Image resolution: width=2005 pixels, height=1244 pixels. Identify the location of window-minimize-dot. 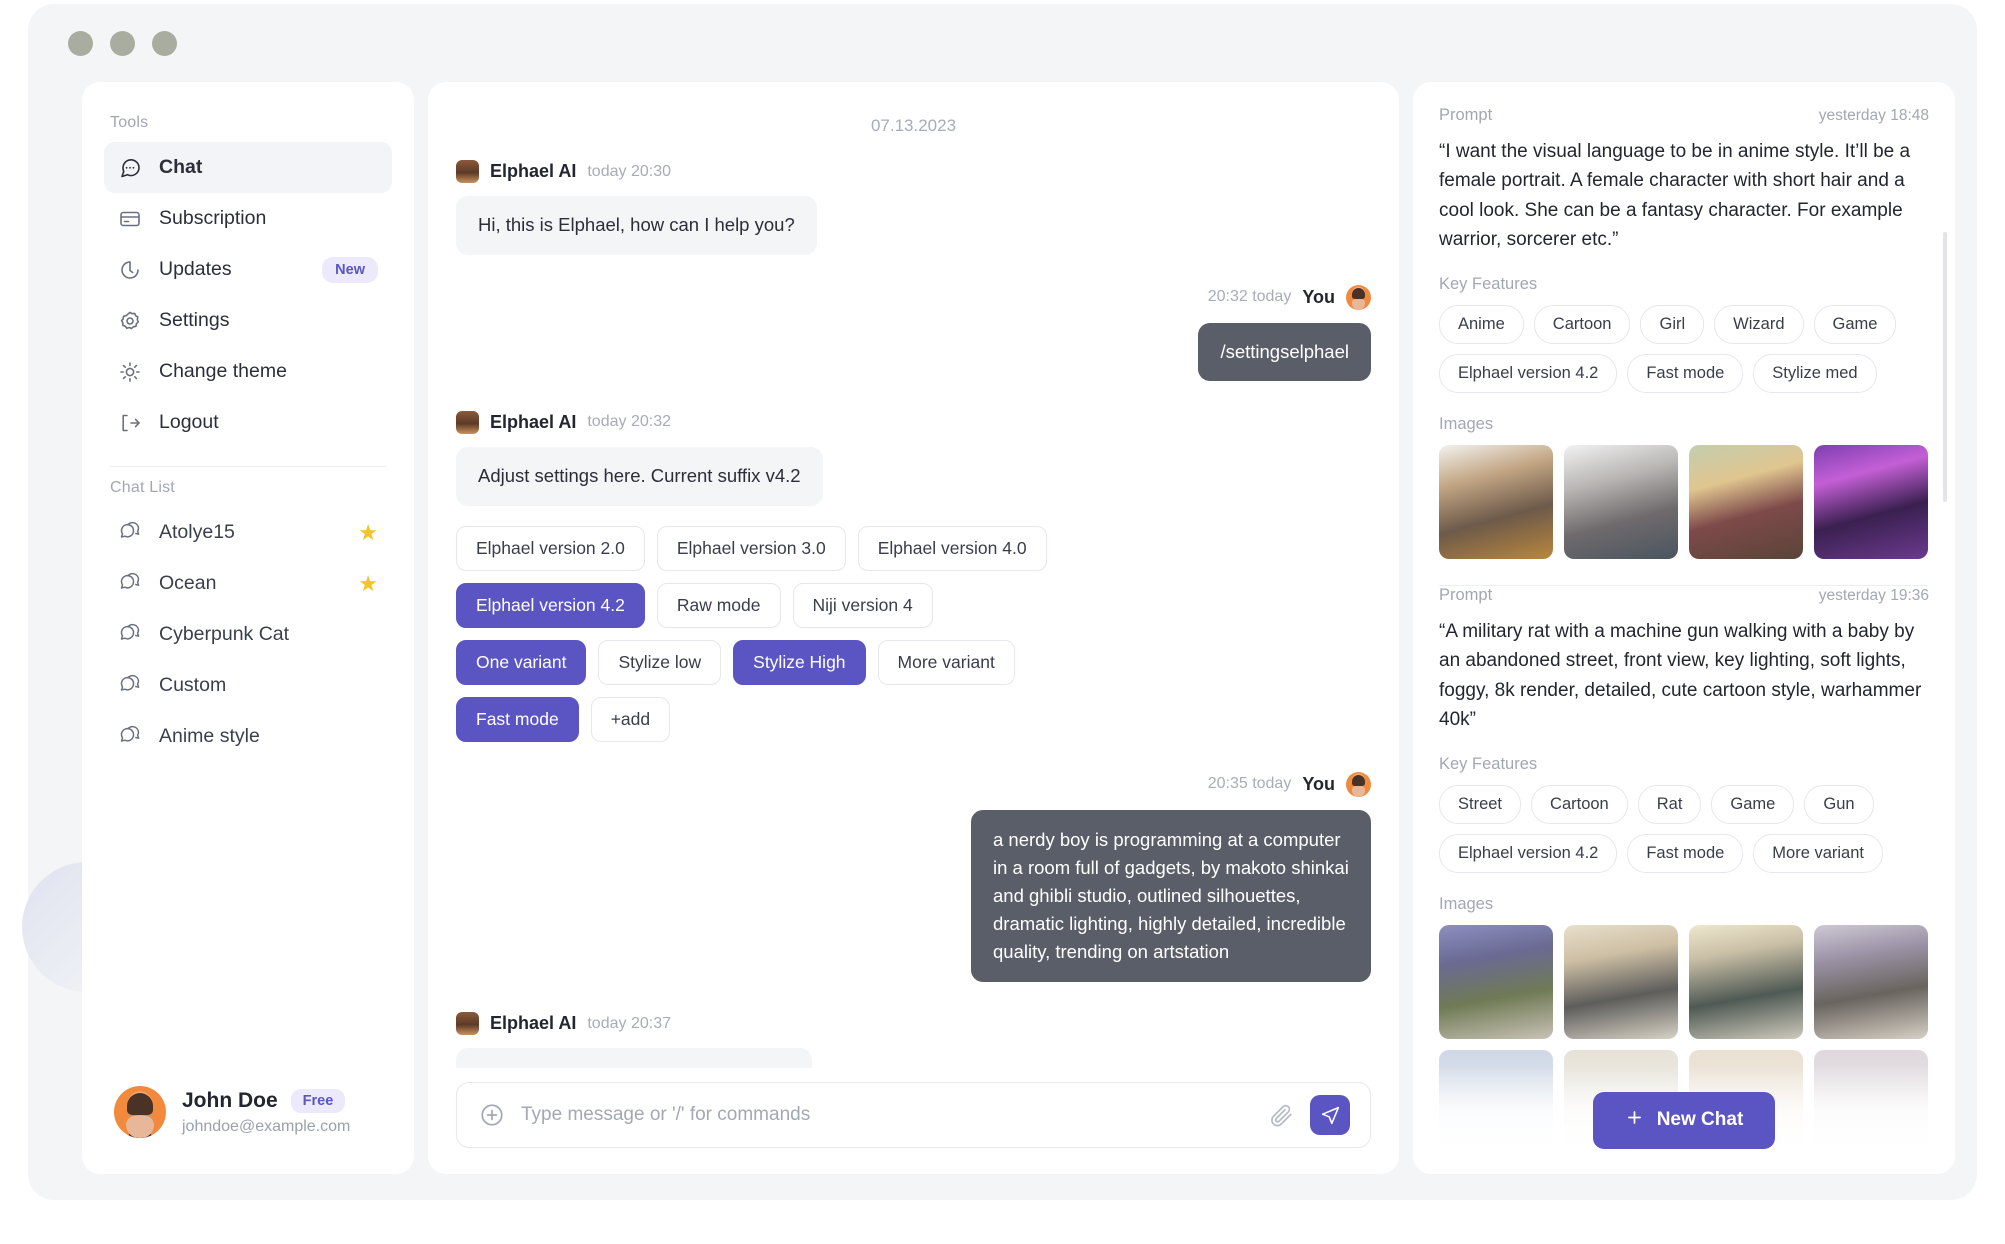
(122, 43).